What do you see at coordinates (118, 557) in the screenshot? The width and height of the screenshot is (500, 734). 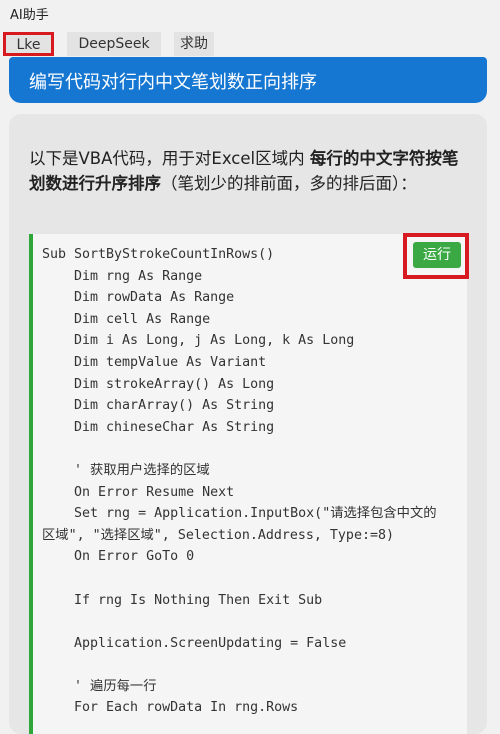 I see `code-line: On Error GoTo 0` at bounding box center [118, 557].